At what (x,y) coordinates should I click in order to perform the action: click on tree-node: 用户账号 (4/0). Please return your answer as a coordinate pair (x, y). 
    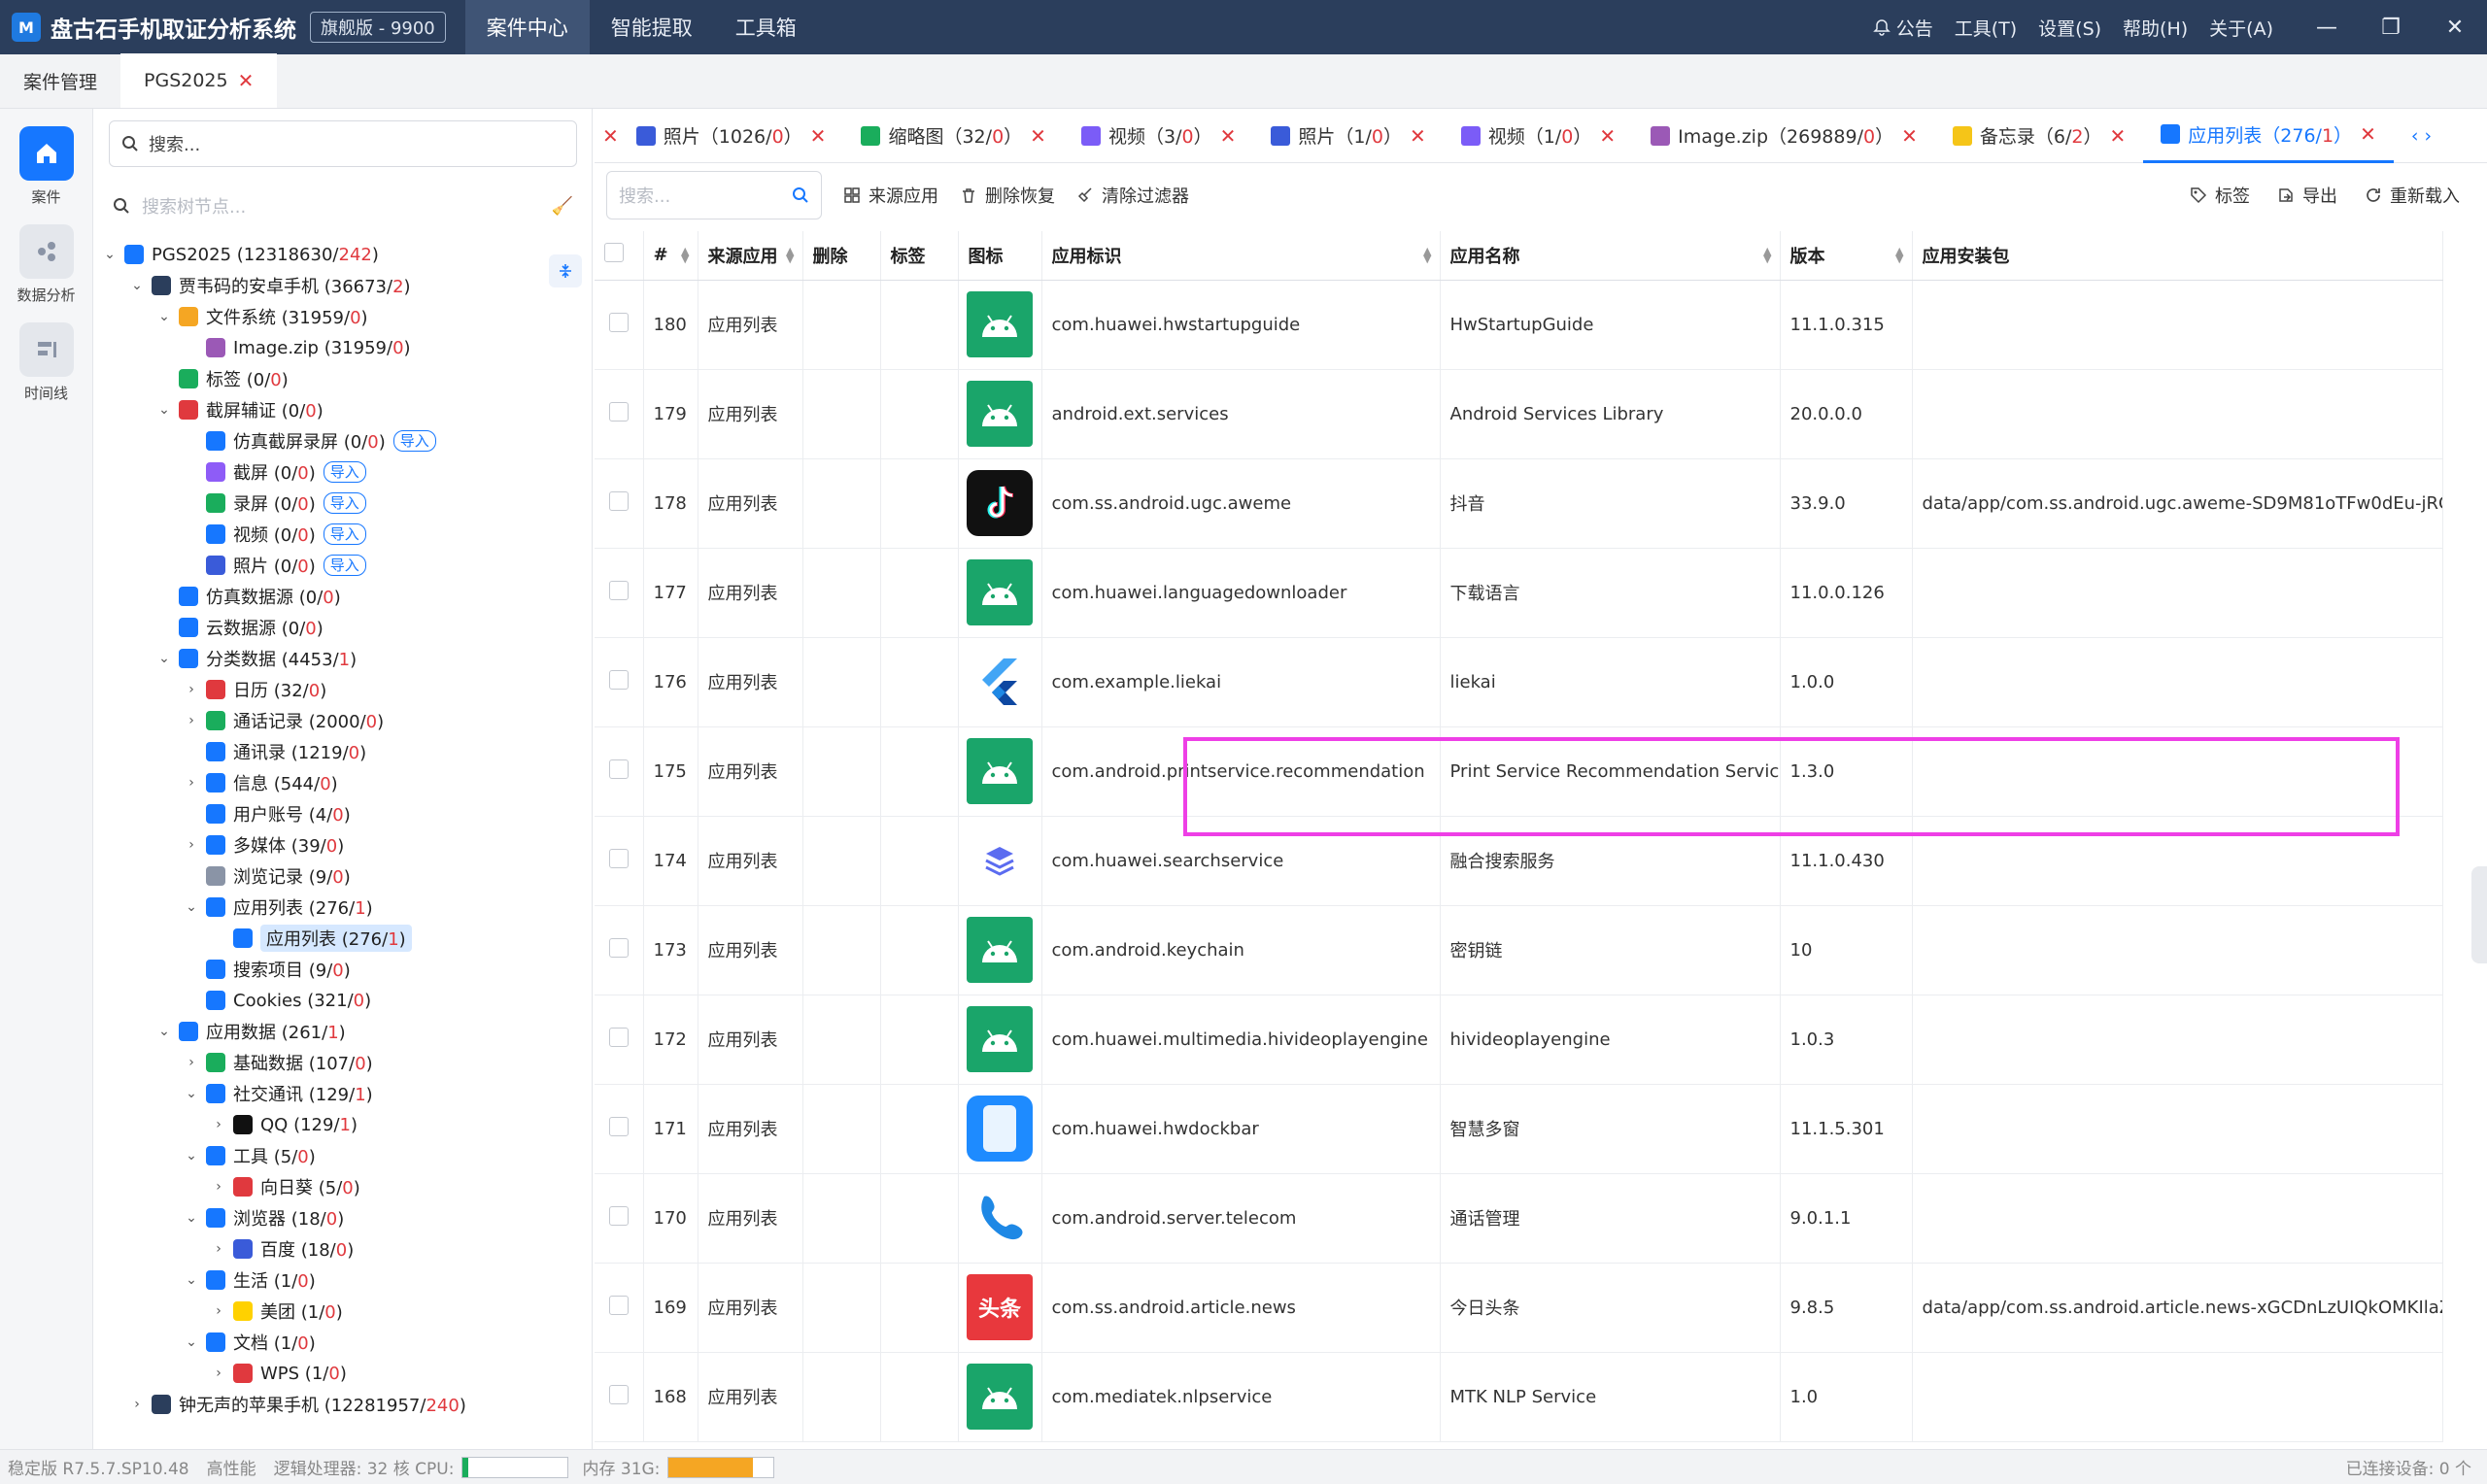
    Looking at the image, I should click on (343, 813).